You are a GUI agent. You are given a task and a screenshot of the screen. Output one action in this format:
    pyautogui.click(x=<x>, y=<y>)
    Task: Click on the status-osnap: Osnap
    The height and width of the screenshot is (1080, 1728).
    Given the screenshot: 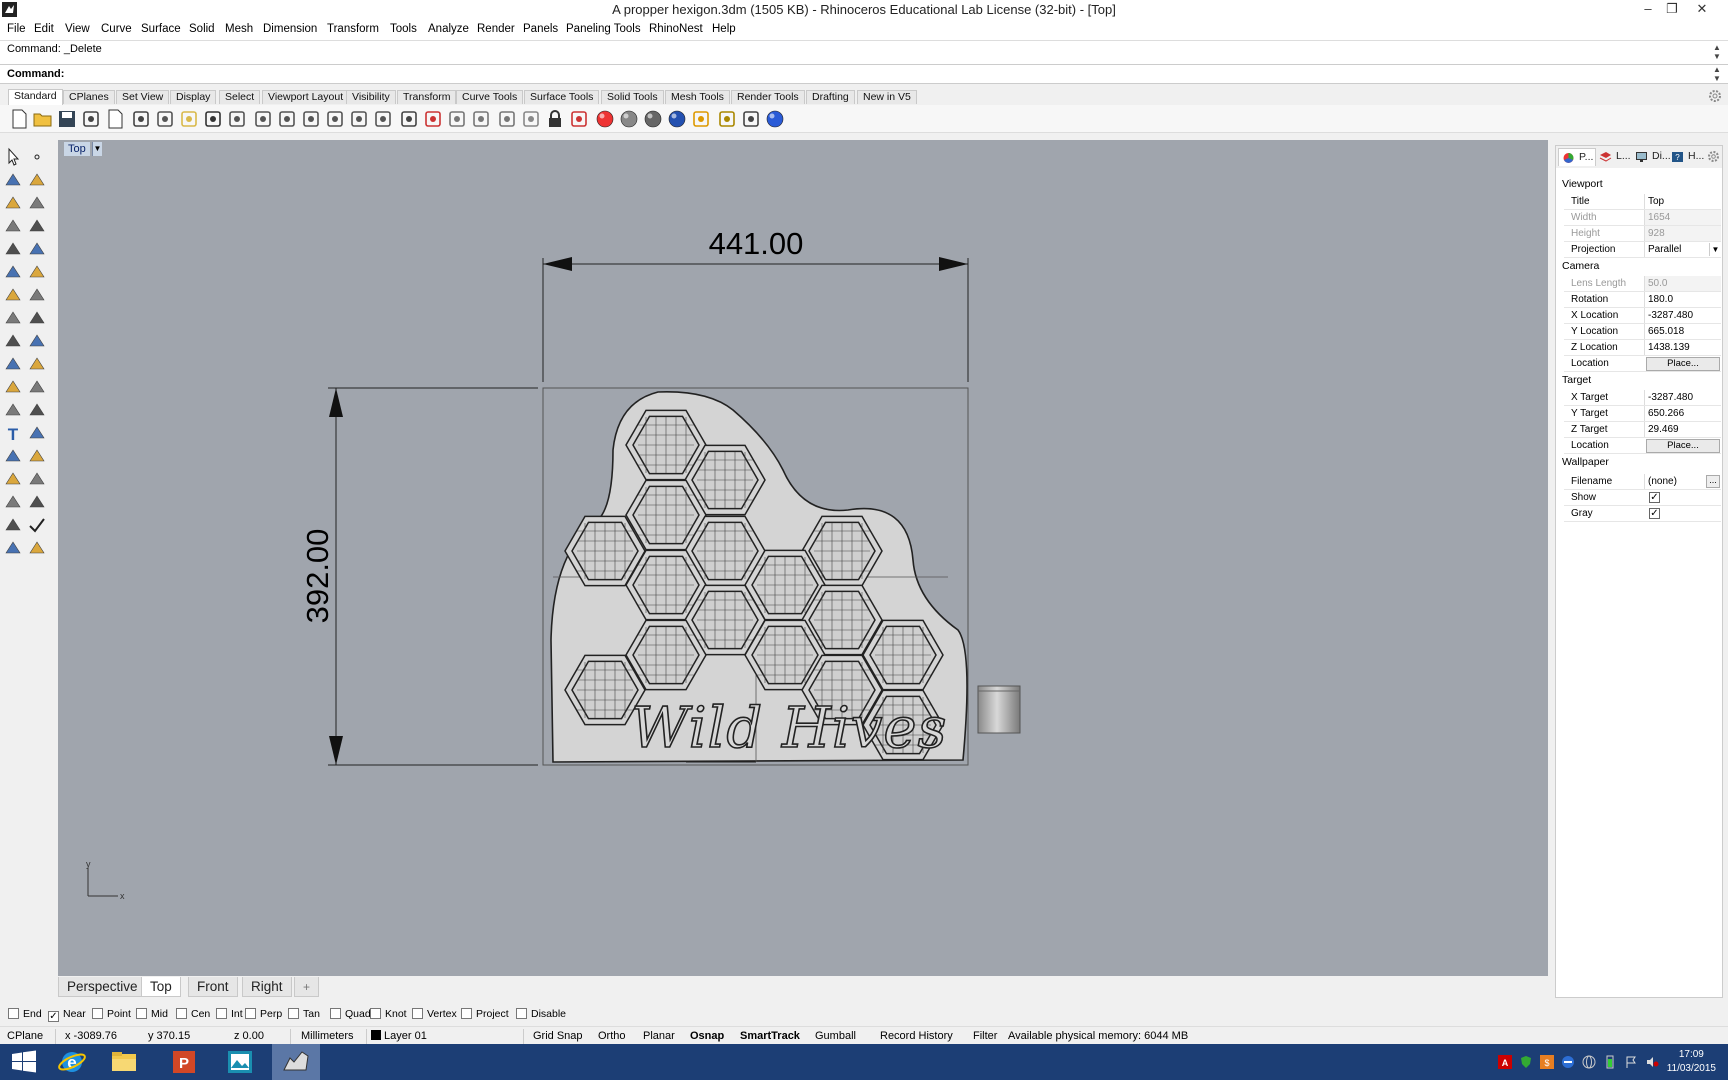 What is the action you would take?
    pyautogui.click(x=707, y=1036)
    